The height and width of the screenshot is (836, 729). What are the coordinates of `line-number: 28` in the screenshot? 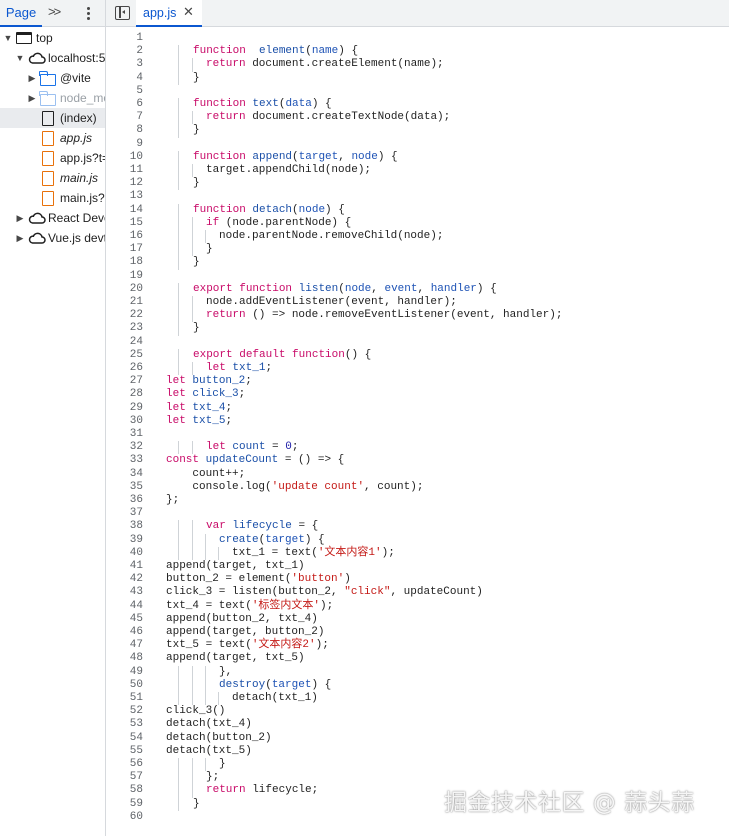 It's located at (124, 394).